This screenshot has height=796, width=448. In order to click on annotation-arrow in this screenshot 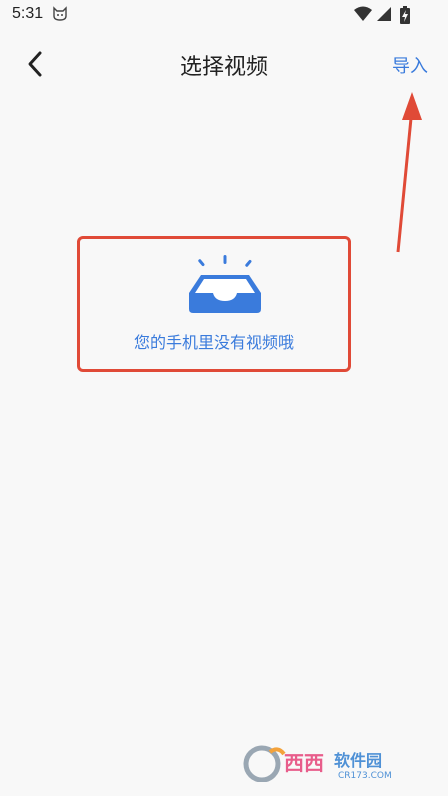, I will do `click(409, 172)`.